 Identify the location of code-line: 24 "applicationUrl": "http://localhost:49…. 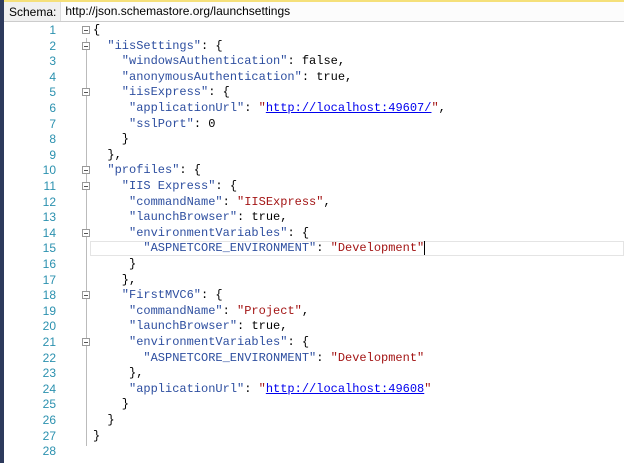
(314, 390).